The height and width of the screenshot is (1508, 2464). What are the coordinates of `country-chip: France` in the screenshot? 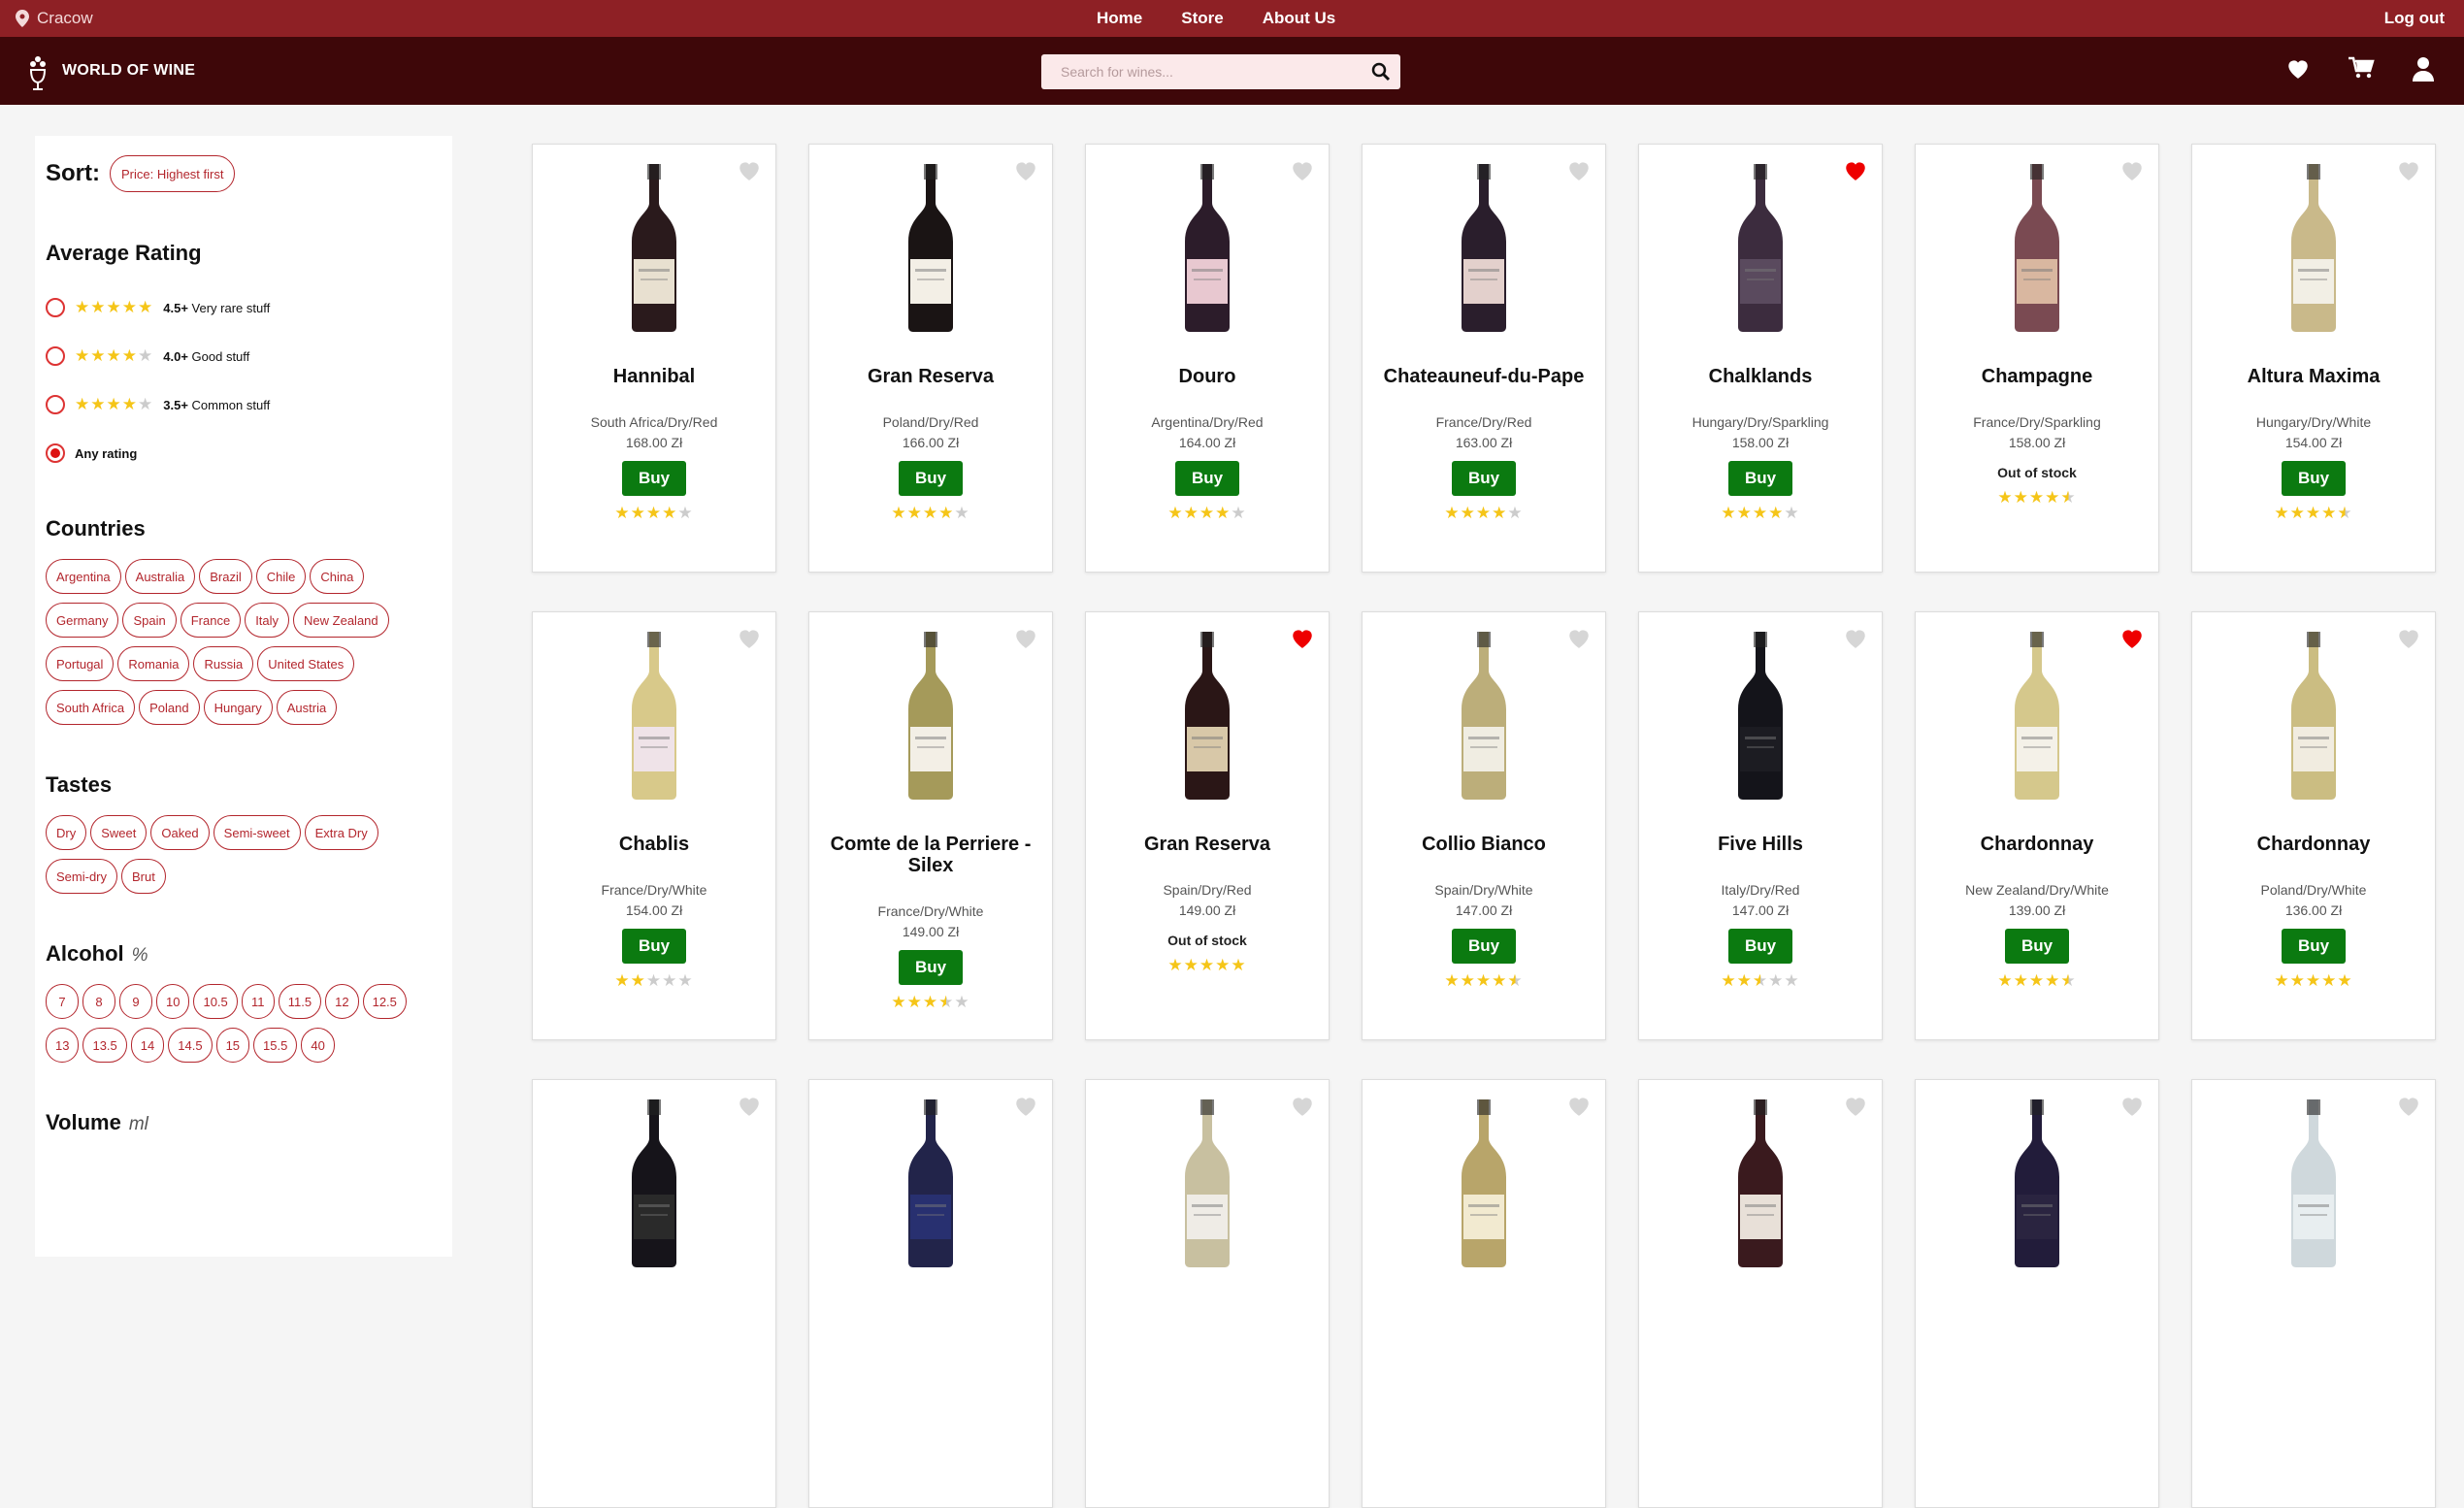 It's located at (211, 620).